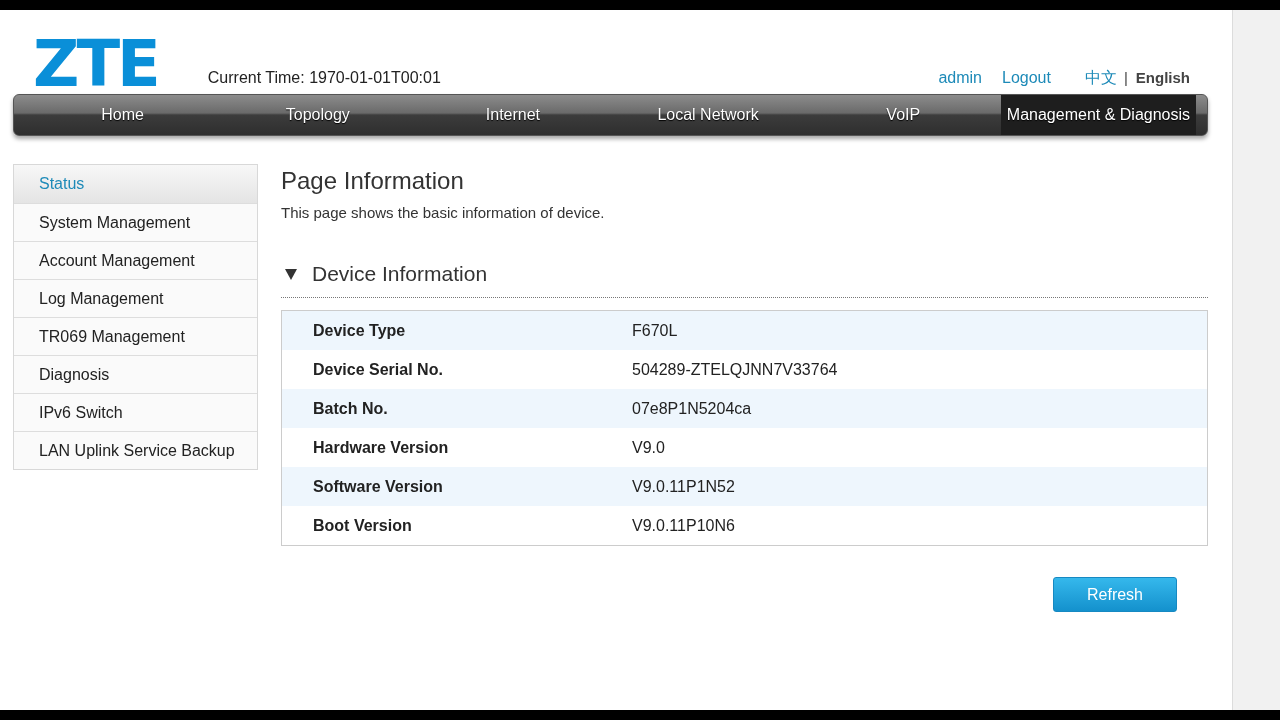  Describe the element at coordinates (135, 222) in the screenshot. I see `sidebar-item: System Management` at that location.